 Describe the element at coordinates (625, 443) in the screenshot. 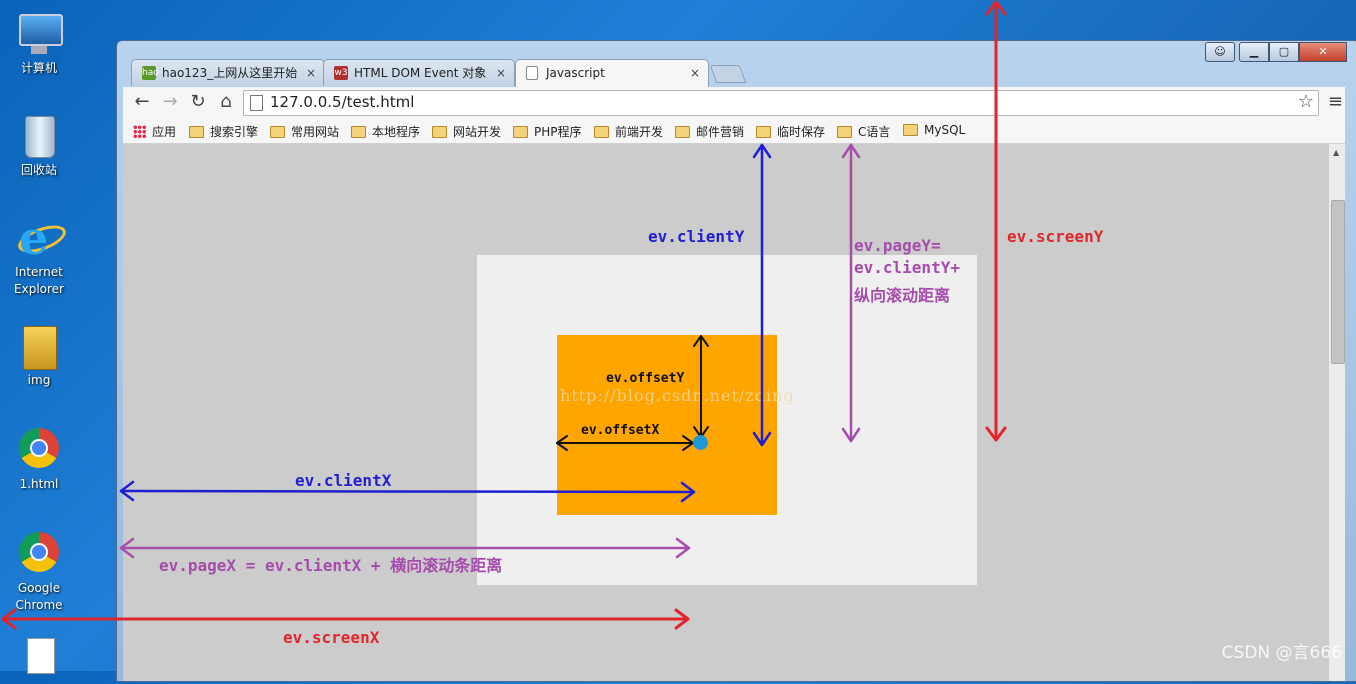

I see `offset-x-arrow` at that location.